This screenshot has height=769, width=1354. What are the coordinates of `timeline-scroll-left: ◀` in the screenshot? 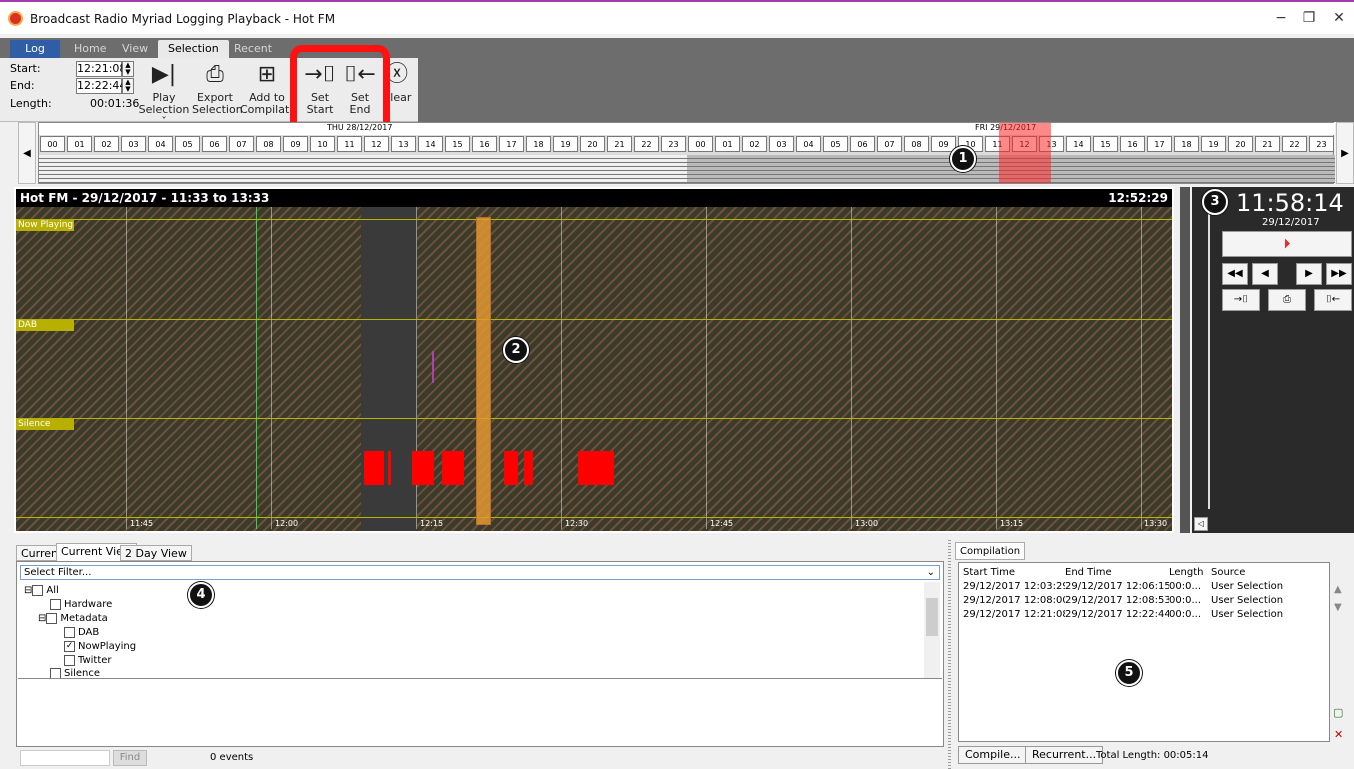 It's located at (27, 153).